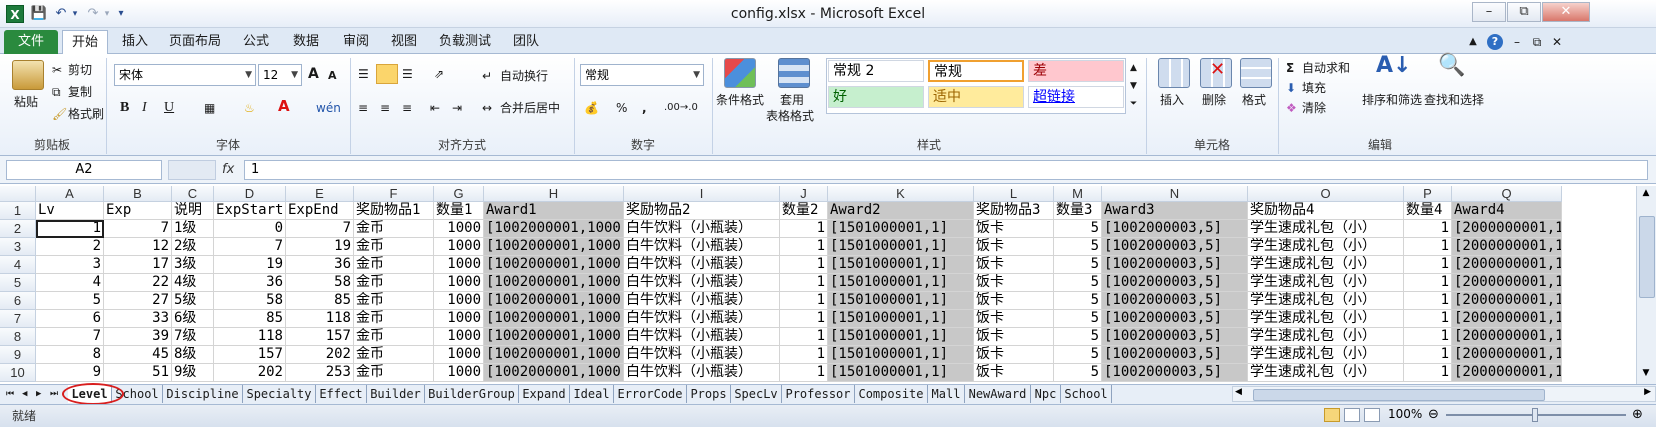 This screenshot has height=427, width=1656. Describe the element at coordinates (1451, 66) in the screenshot. I see `find-select-icon: 🔍` at that location.